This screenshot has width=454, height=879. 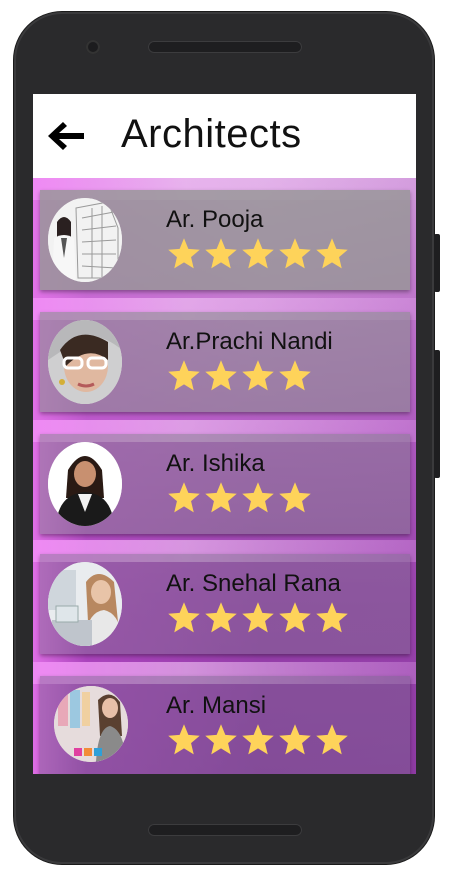 I want to click on front-camera, so click(x=93, y=47).